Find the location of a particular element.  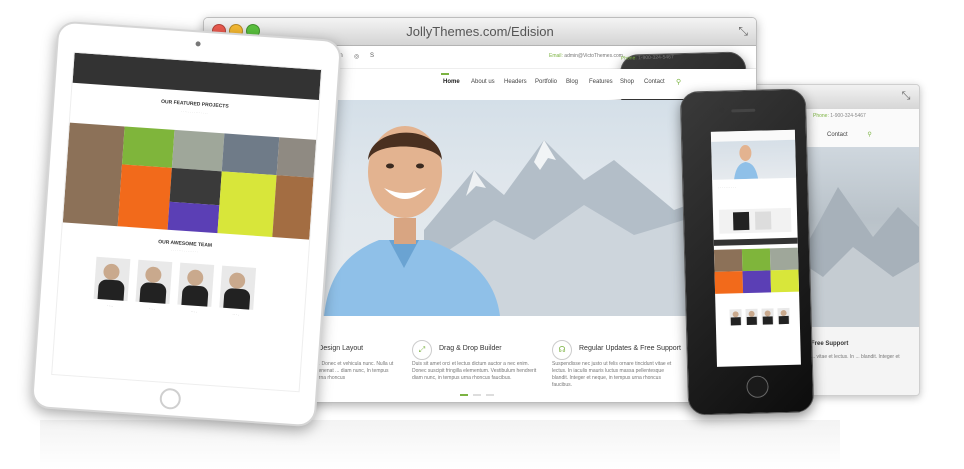

nav-item-home: Home is located at coordinates (451, 82).